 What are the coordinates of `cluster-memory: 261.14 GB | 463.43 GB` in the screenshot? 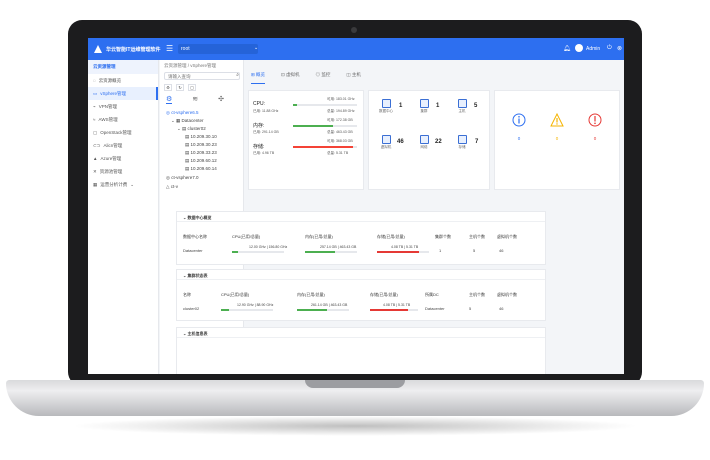 It's located at (329, 305).